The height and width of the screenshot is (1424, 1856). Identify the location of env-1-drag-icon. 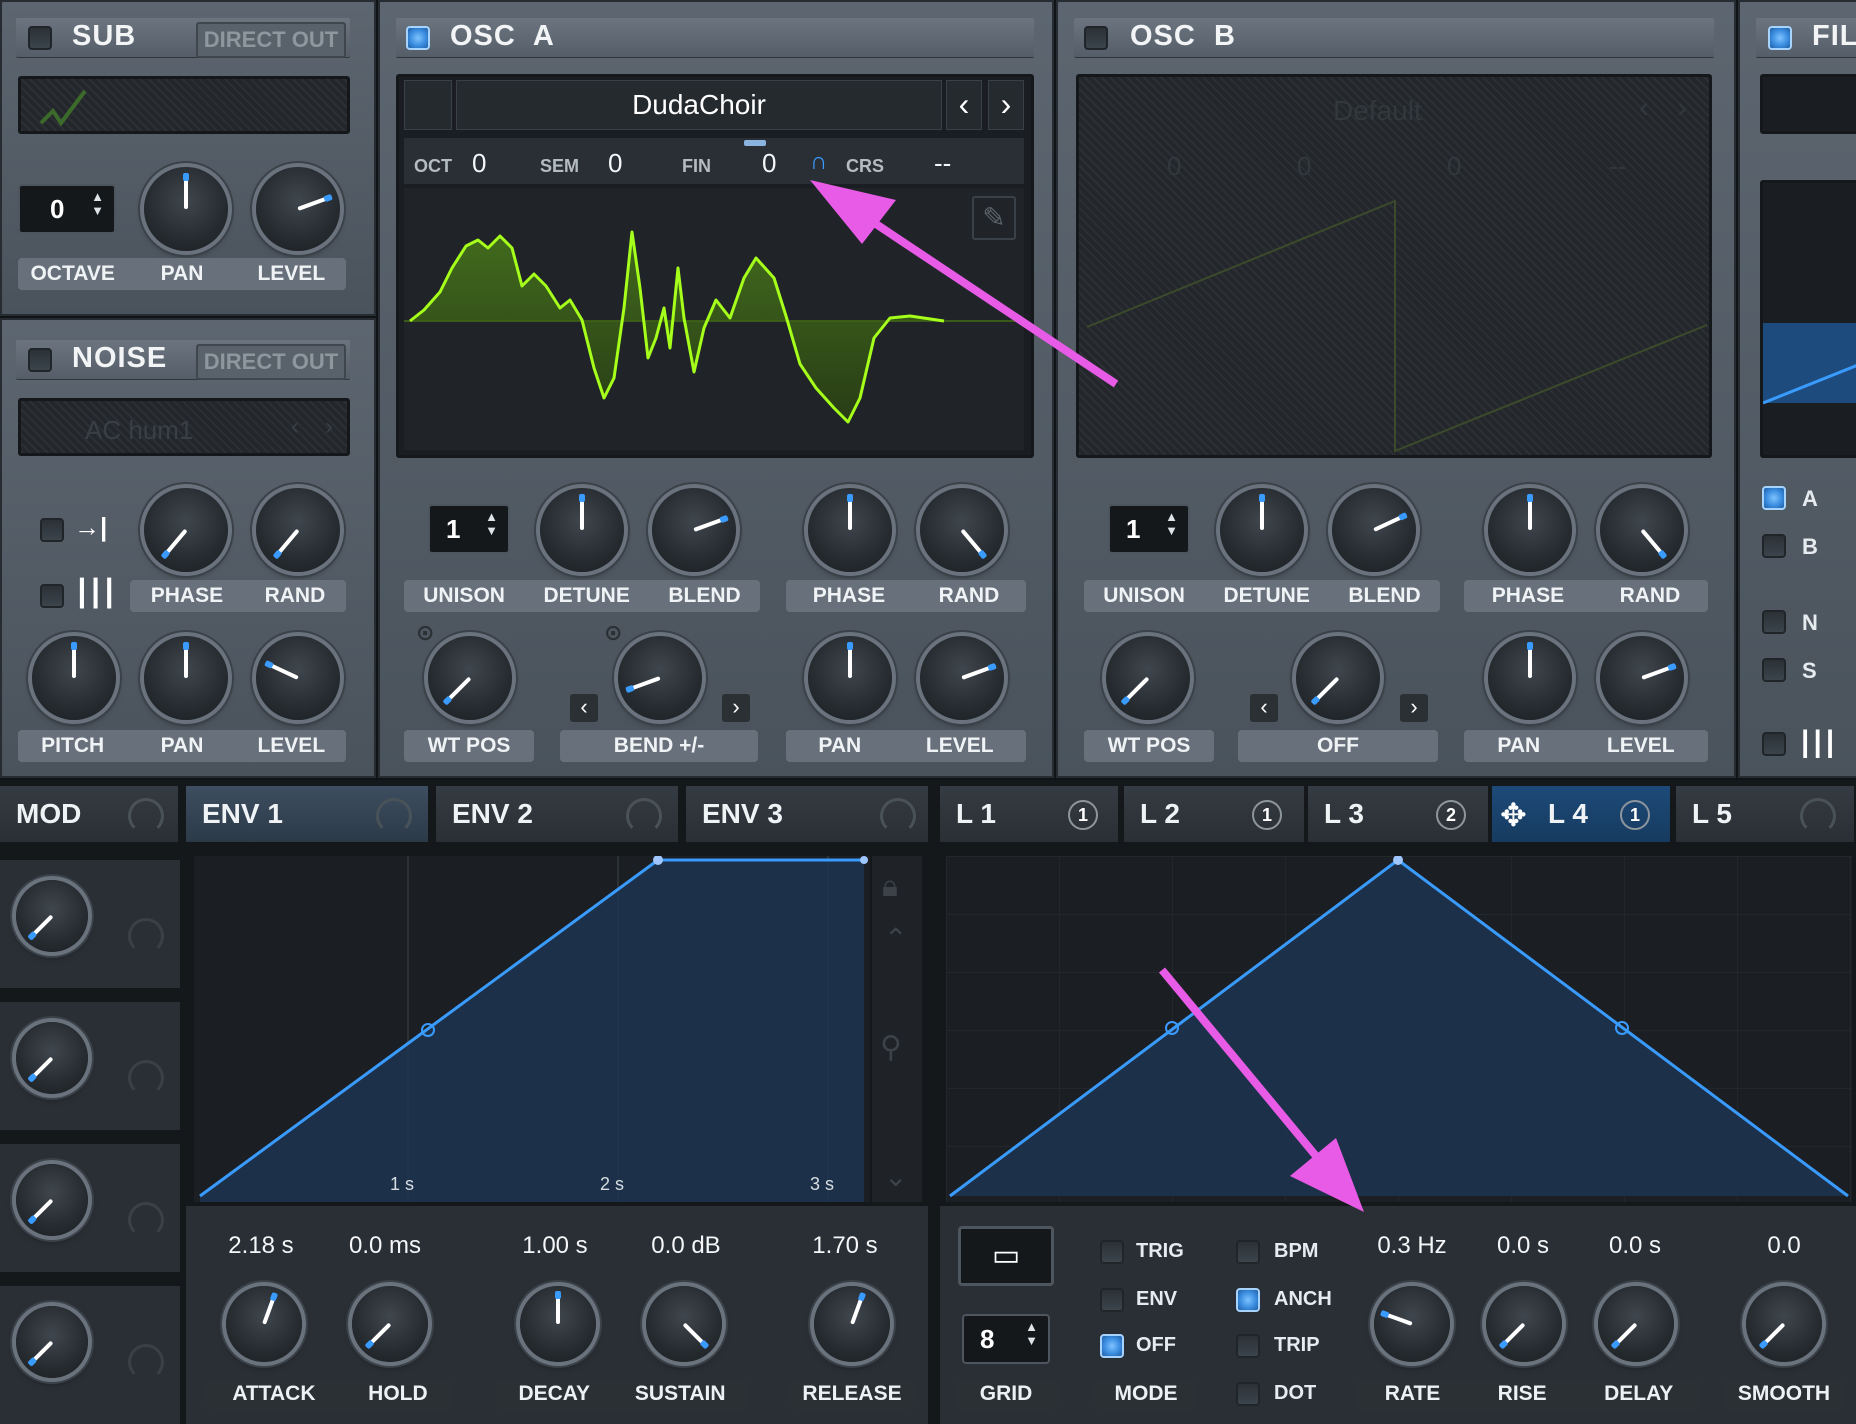
(394, 816).